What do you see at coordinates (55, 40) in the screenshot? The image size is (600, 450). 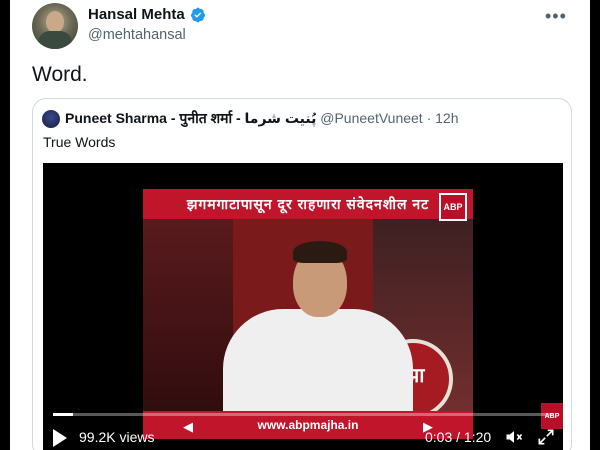 I see `avatar-body` at bounding box center [55, 40].